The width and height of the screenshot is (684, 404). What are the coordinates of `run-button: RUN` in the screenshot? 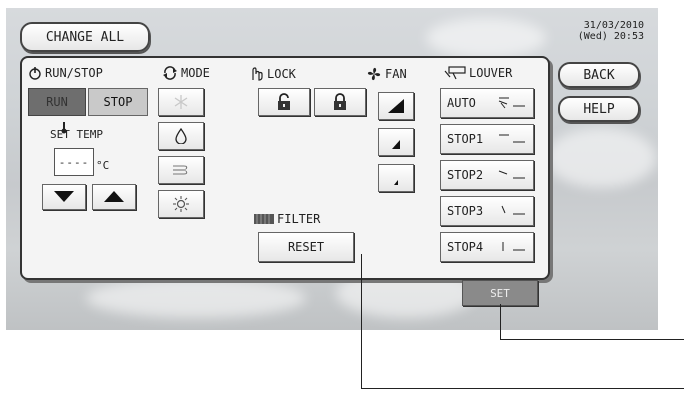 It's located at (57, 102).